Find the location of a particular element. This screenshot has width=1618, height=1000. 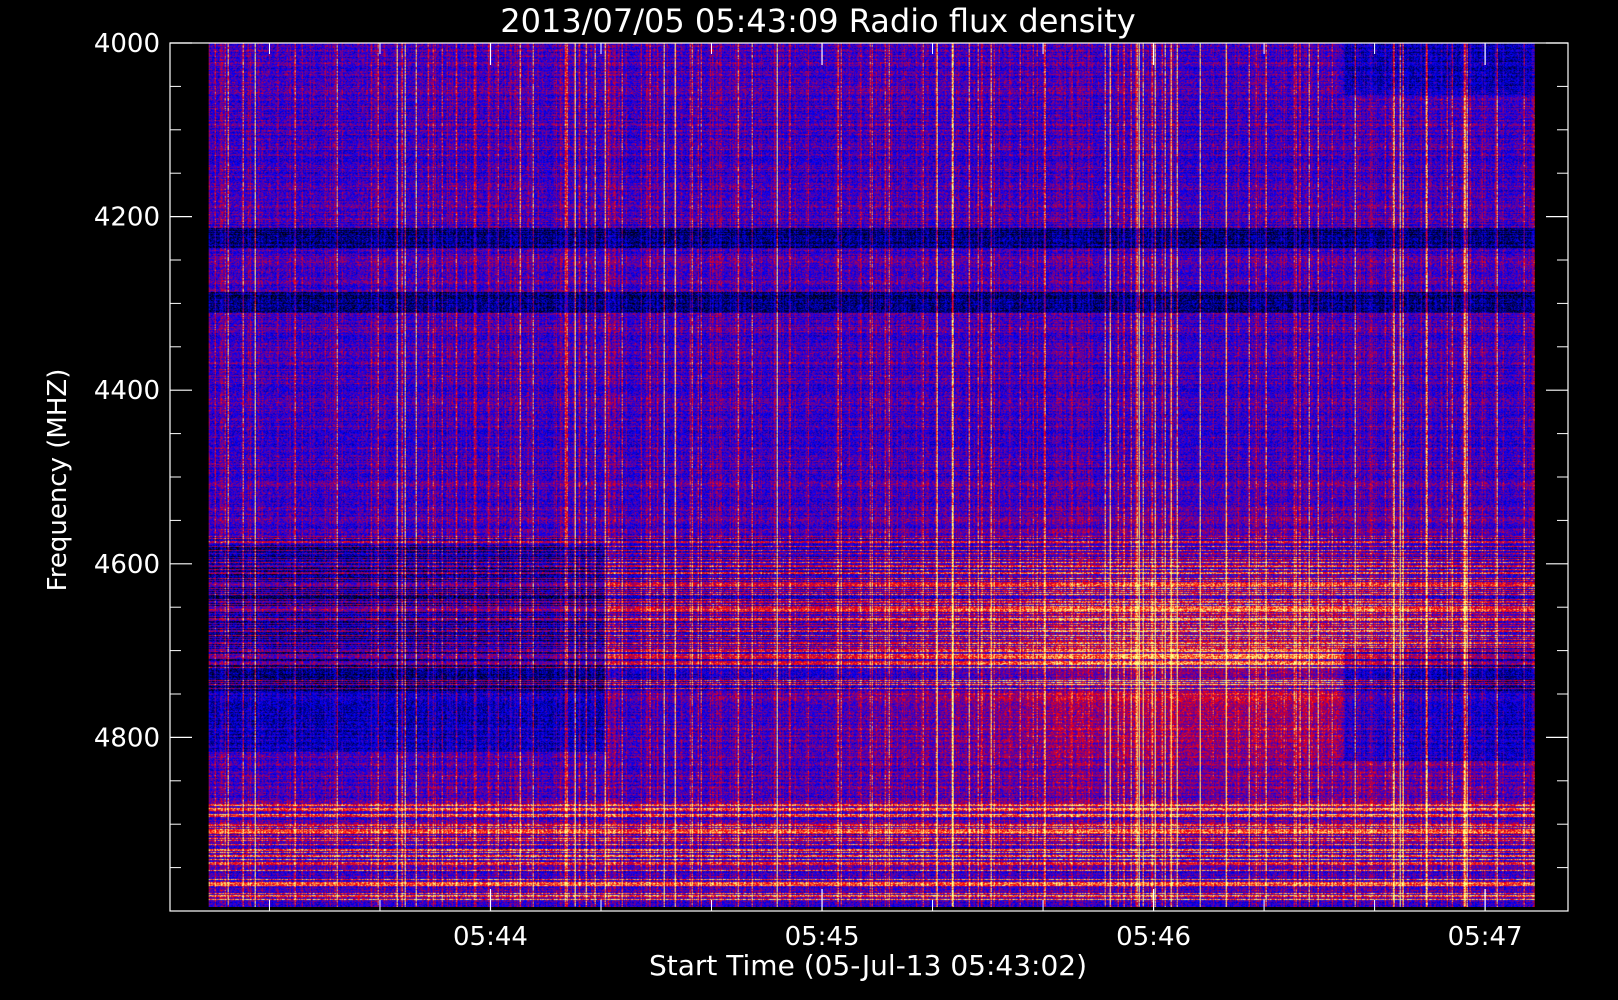

y-tick-label: 4200 is located at coordinates (127, 218).